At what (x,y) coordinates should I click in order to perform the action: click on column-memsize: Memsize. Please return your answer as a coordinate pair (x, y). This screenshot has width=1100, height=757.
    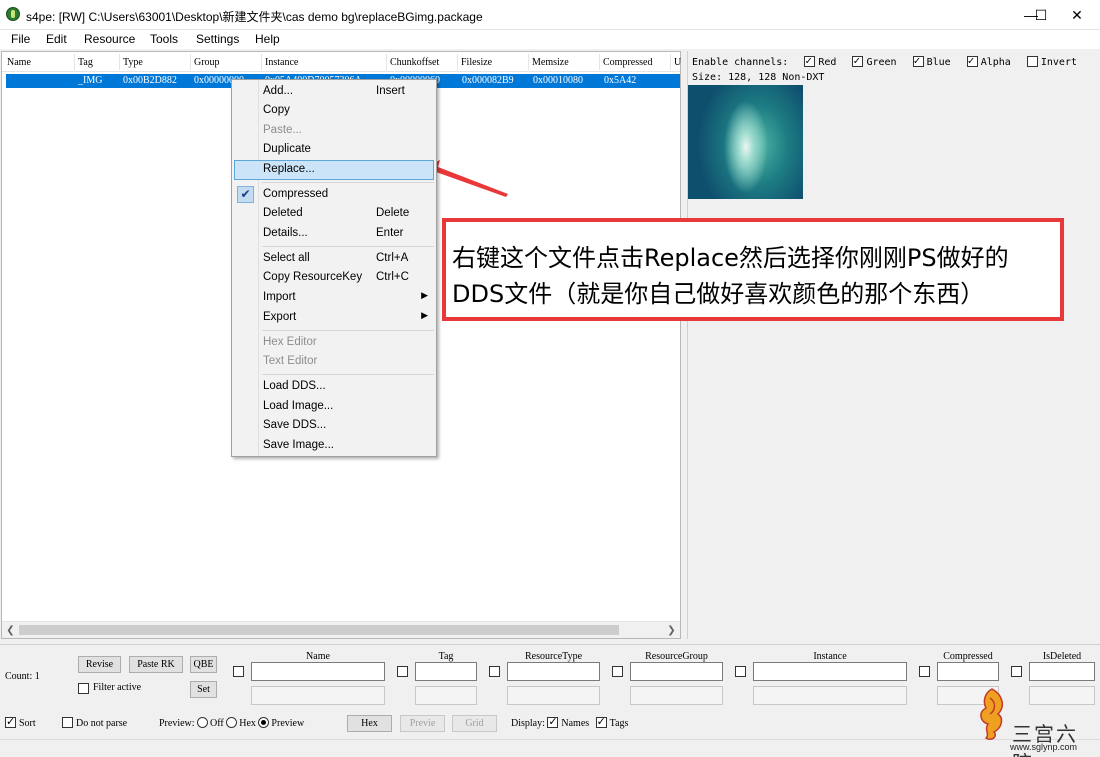
    Looking at the image, I should click on (566, 62).